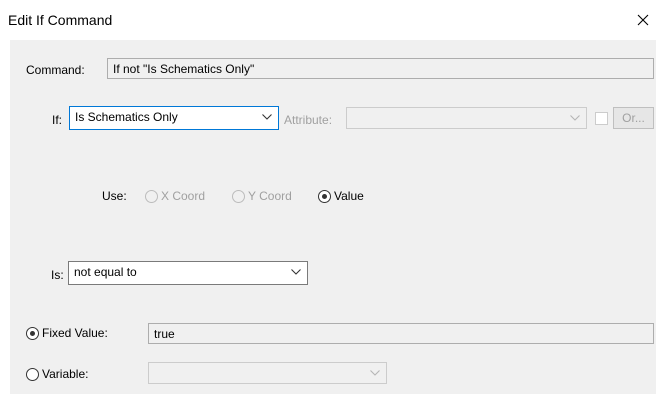 The width and height of the screenshot is (666, 394). What do you see at coordinates (238, 196) in the screenshot?
I see `y-coord-radio` at bounding box center [238, 196].